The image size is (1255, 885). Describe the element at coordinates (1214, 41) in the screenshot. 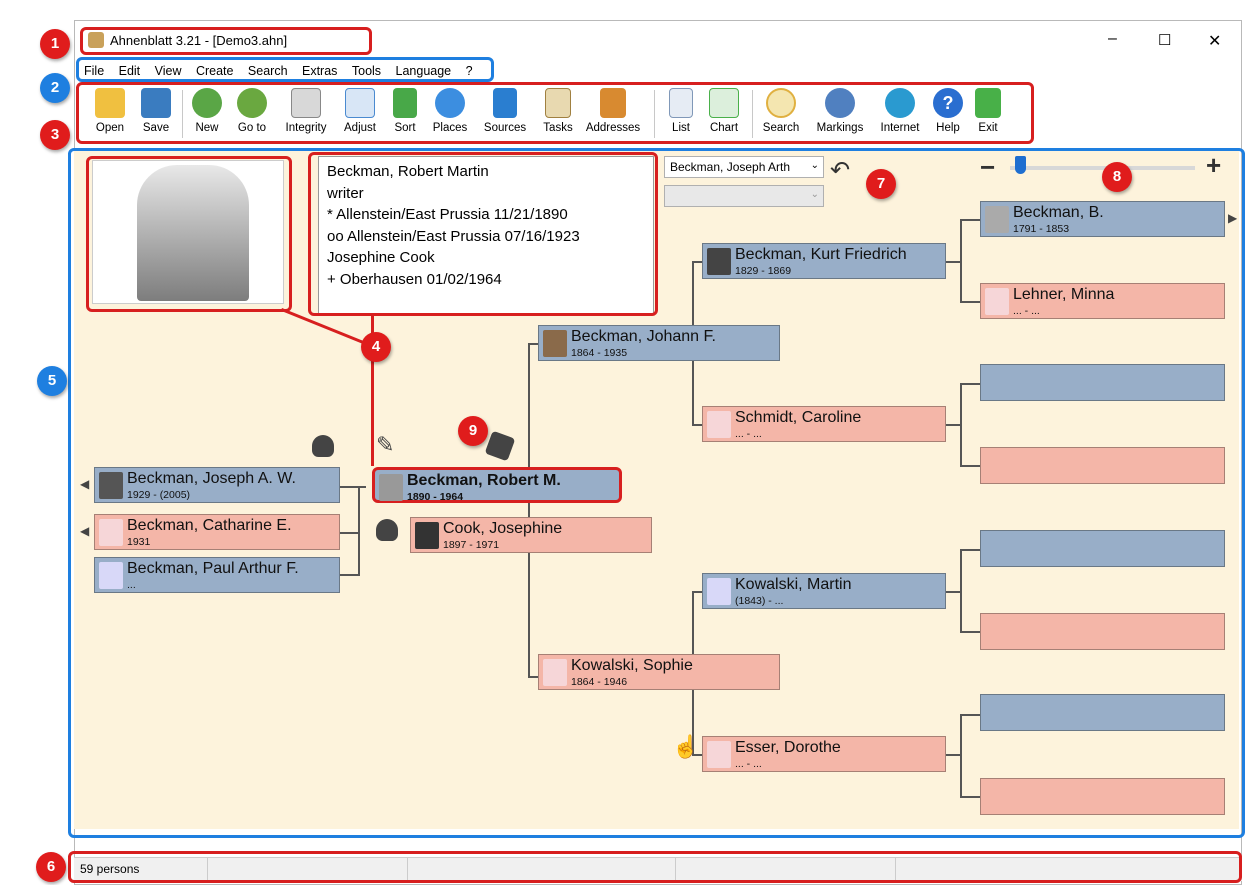

I see `close-button: ✕` at that location.